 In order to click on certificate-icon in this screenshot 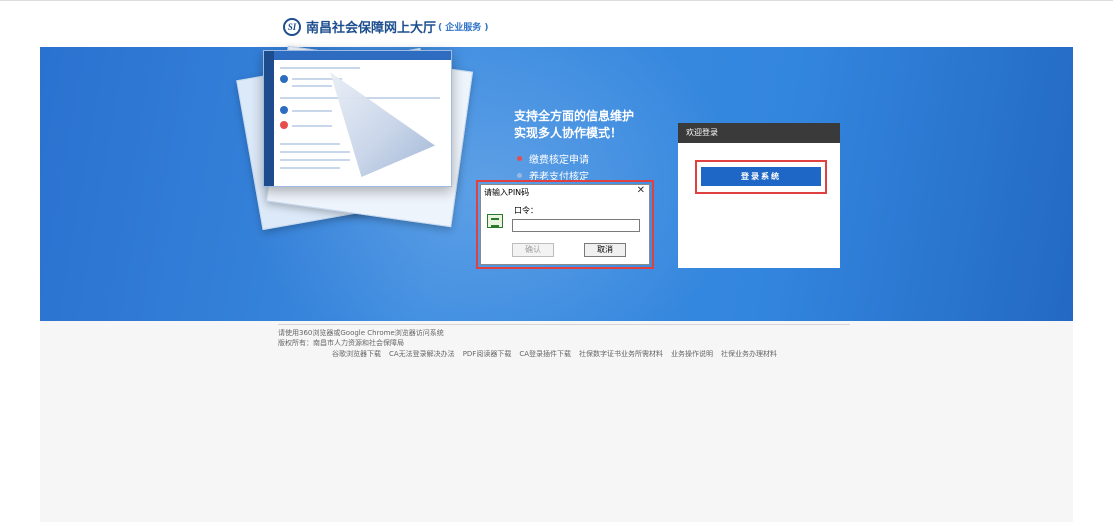, I will do `click(495, 221)`.